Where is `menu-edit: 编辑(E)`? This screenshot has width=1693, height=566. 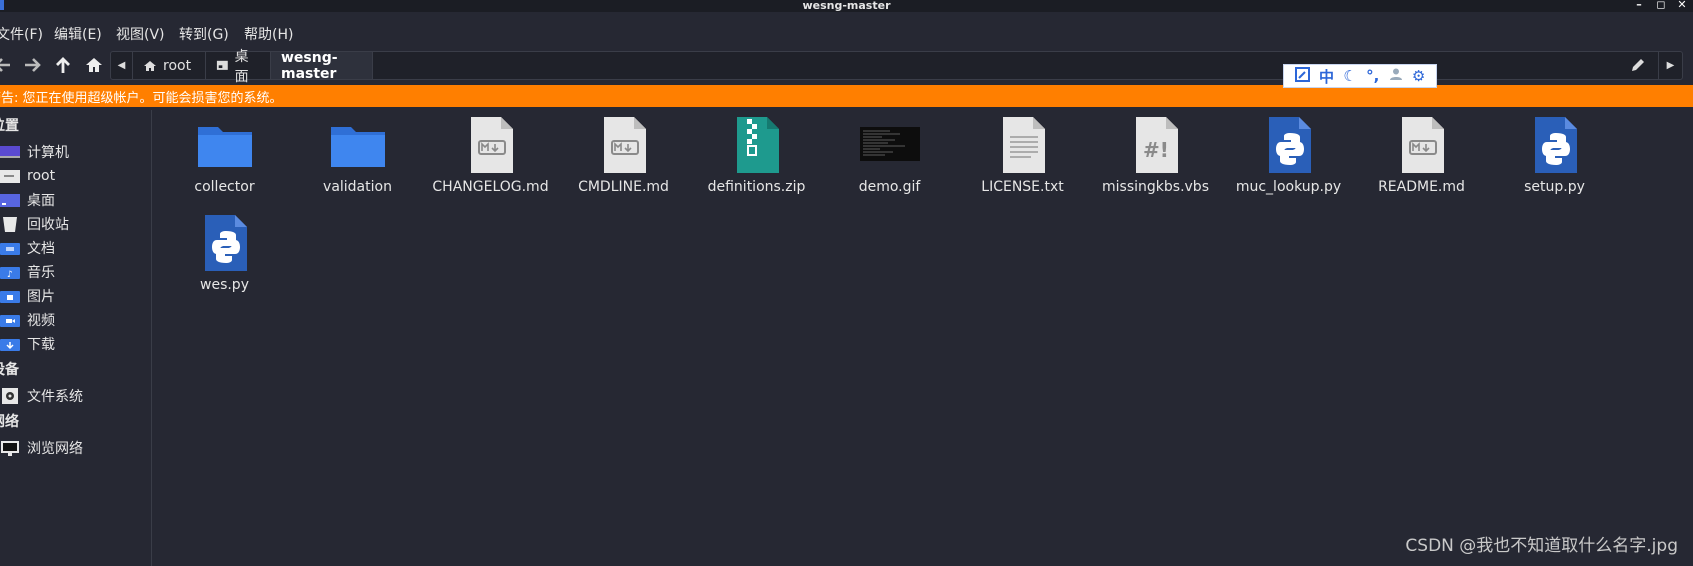
menu-edit: 编辑(E) is located at coordinates (78, 34).